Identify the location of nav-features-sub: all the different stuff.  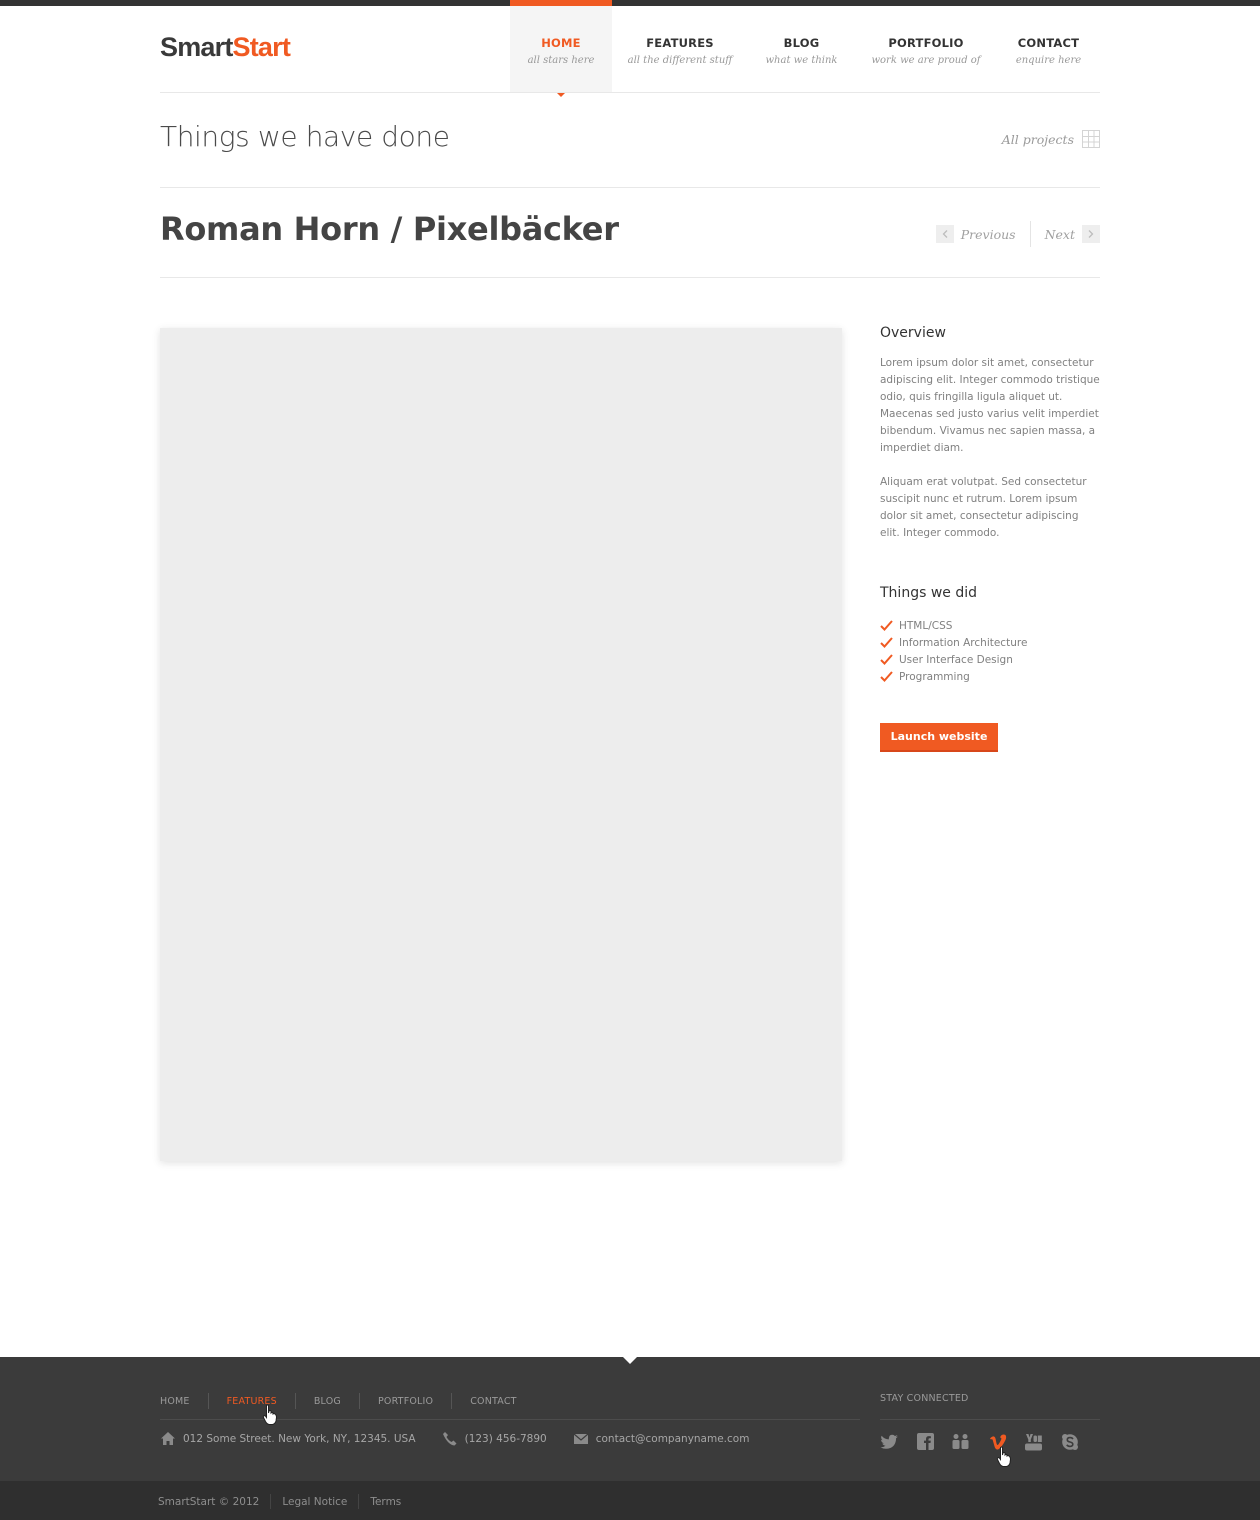
(680, 60).